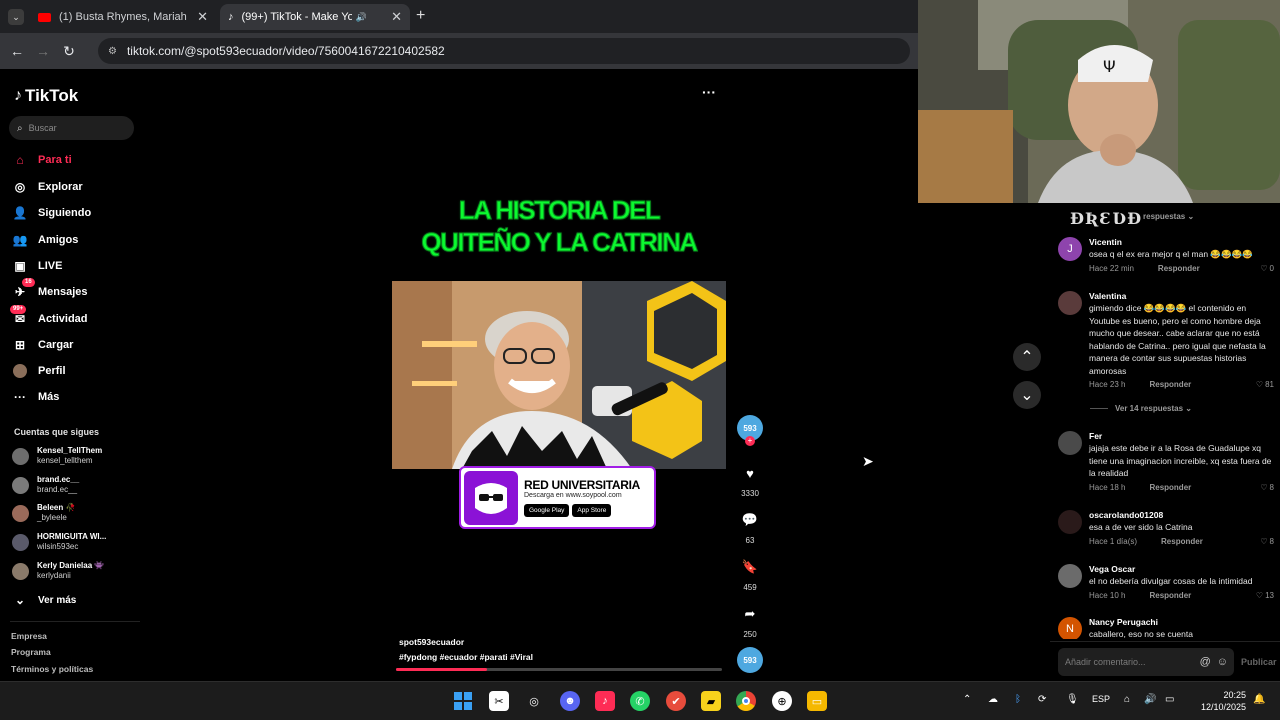 The width and height of the screenshot is (1280, 720). What do you see at coordinates (1101, 699) in the screenshot?
I see `language-indicator: ESP` at bounding box center [1101, 699].